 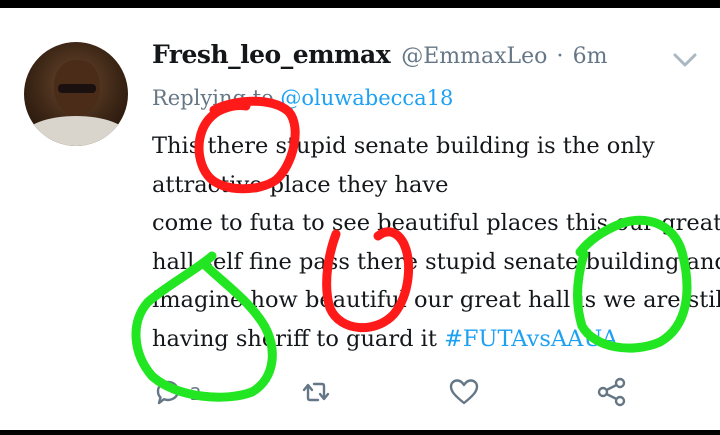 I want to click on tweet-header: Fresh_leo_emmax @EmmaxLeo · 6m, so click(x=379, y=56).